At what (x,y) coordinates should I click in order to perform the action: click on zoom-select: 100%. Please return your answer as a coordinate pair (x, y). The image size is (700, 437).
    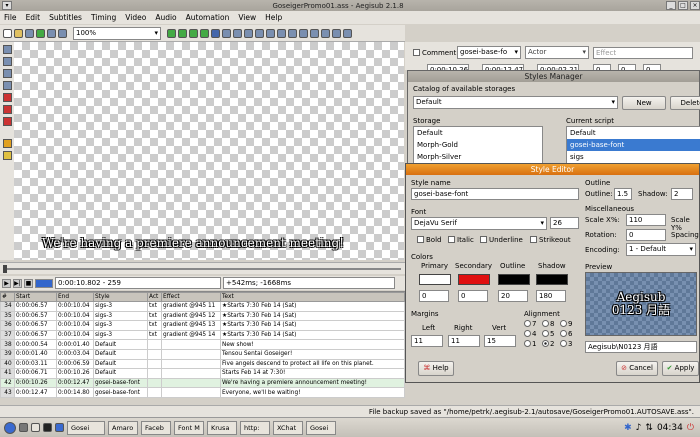
    Looking at the image, I should click on (117, 33).